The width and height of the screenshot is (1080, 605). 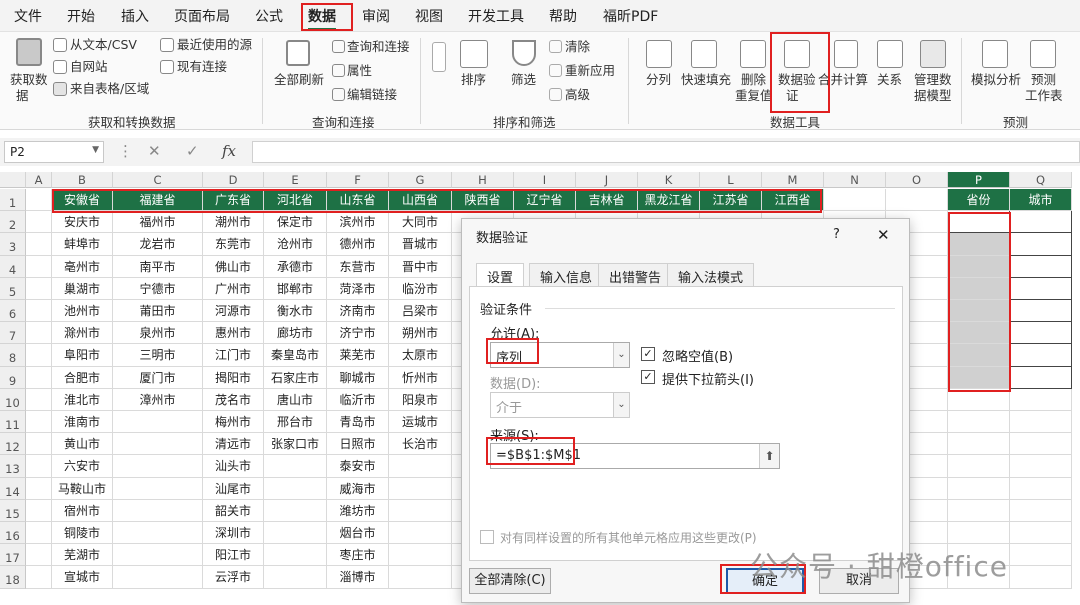 What do you see at coordinates (82, 488) in the screenshot?
I see `city-cell: 马鞍山市` at bounding box center [82, 488].